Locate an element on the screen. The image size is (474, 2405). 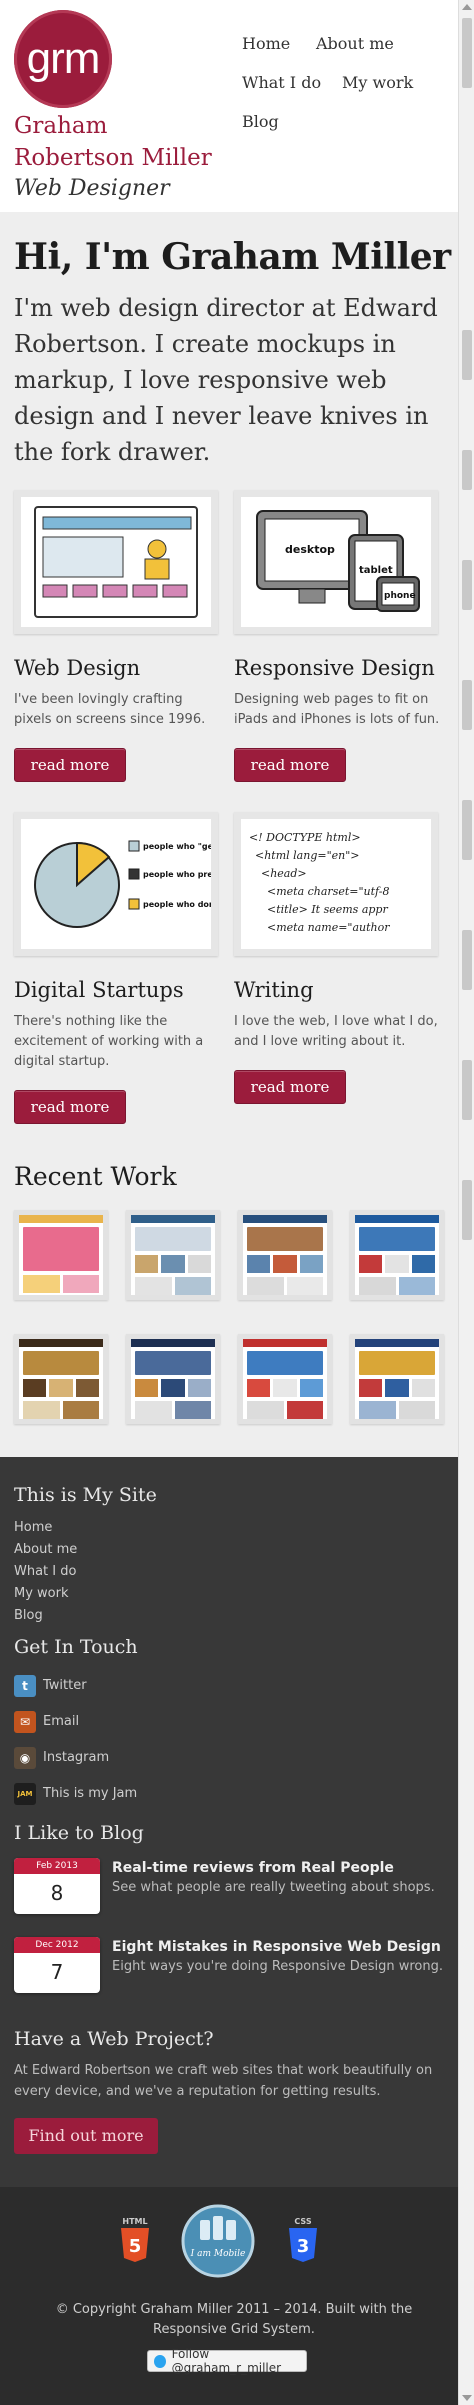
instagram-icon: ◉ is located at coordinates (25, 1758).